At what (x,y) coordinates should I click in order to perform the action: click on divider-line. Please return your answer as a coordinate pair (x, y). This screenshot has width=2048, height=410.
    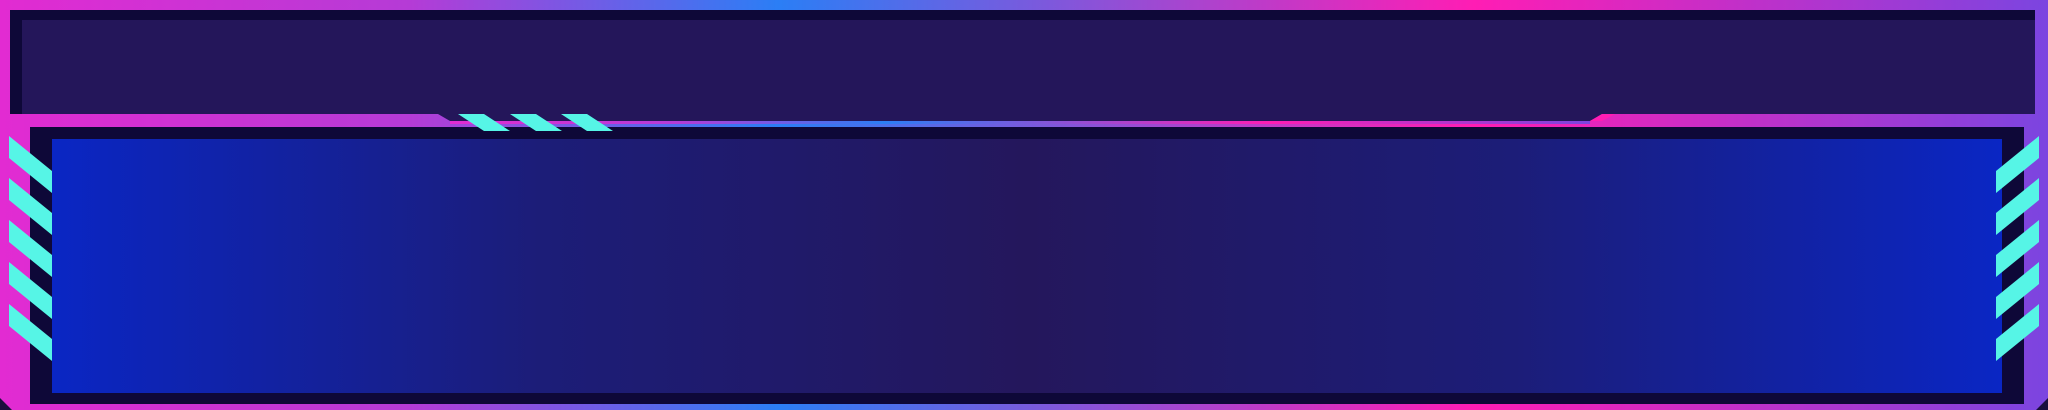
    Looking at the image, I should click on (1020, 122).